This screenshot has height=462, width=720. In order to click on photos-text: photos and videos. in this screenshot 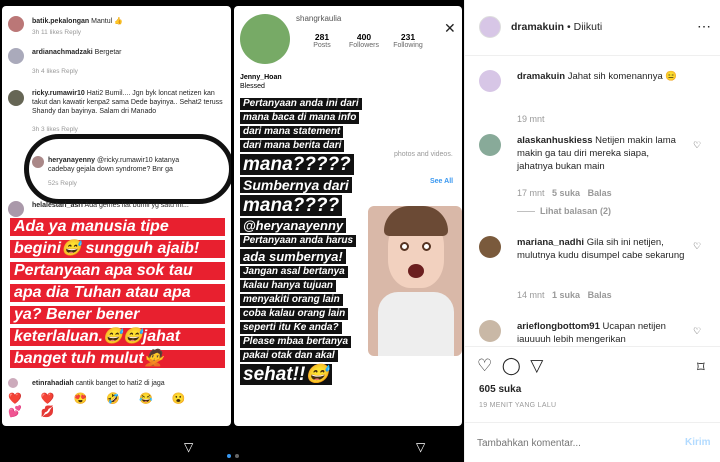, I will do `click(423, 154)`.